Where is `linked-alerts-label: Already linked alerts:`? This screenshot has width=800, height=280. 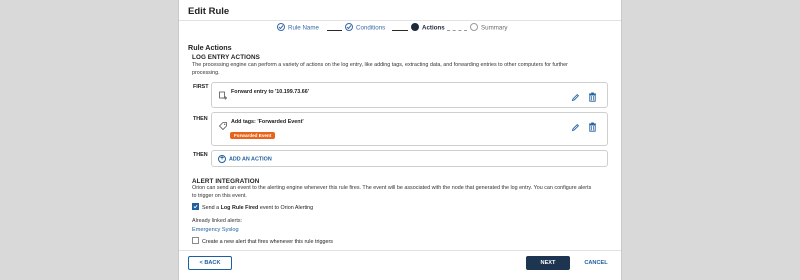 linked-alerts-label: Already linked alerts: is located at coordinates (217, 221).